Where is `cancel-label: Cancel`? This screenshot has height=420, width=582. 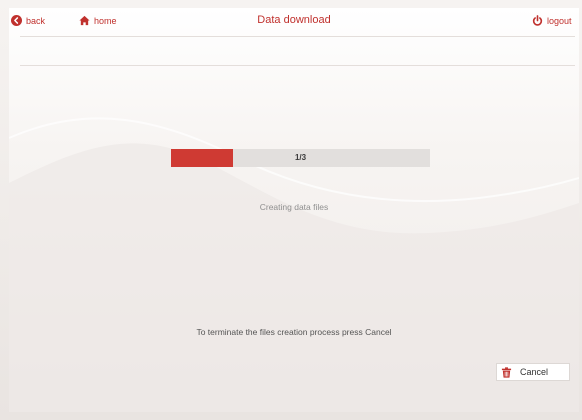
cancel-label: Cancel is located at coordinates (534, 372).